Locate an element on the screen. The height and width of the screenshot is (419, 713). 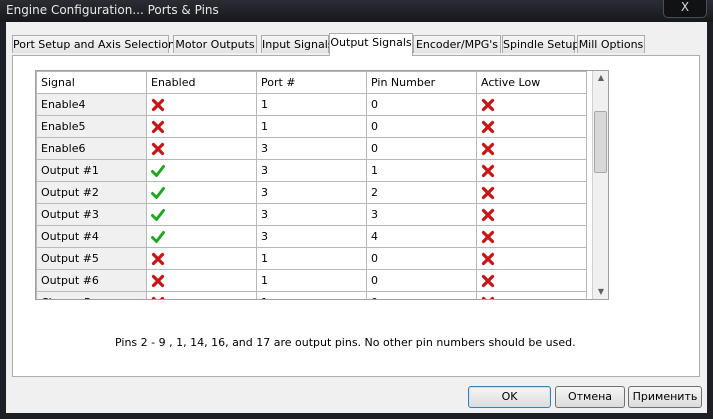
pin-number-cell: 2 is located at coordinates (421, 192).